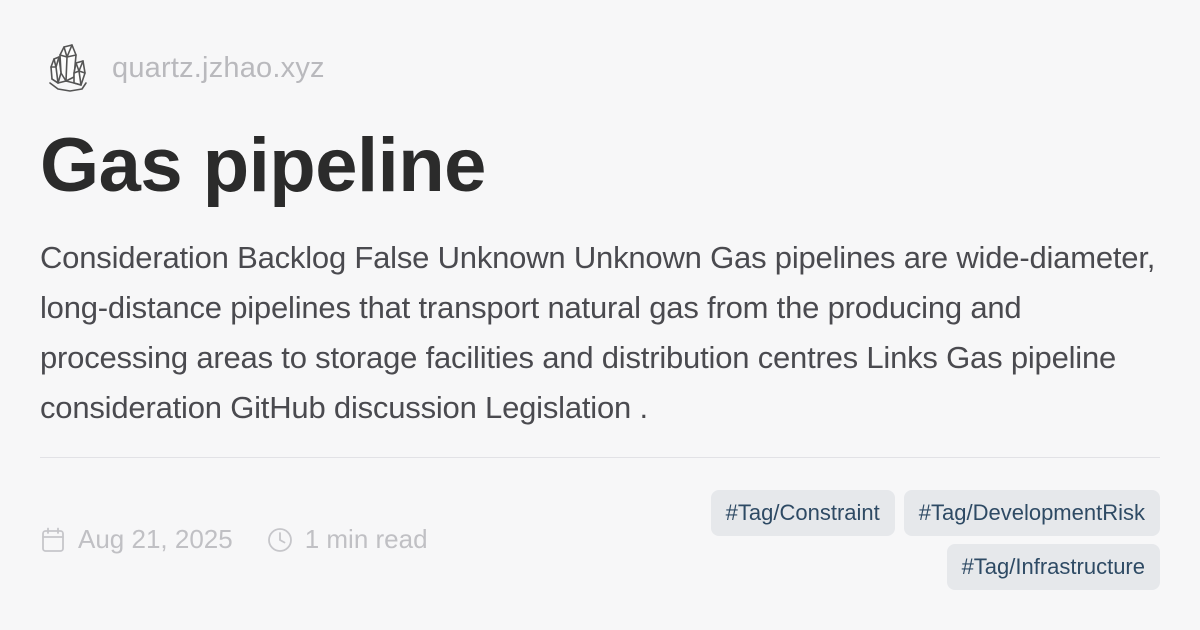 This screenshot has height=630, width=1200. I want to click on divider, so click(600, 457).